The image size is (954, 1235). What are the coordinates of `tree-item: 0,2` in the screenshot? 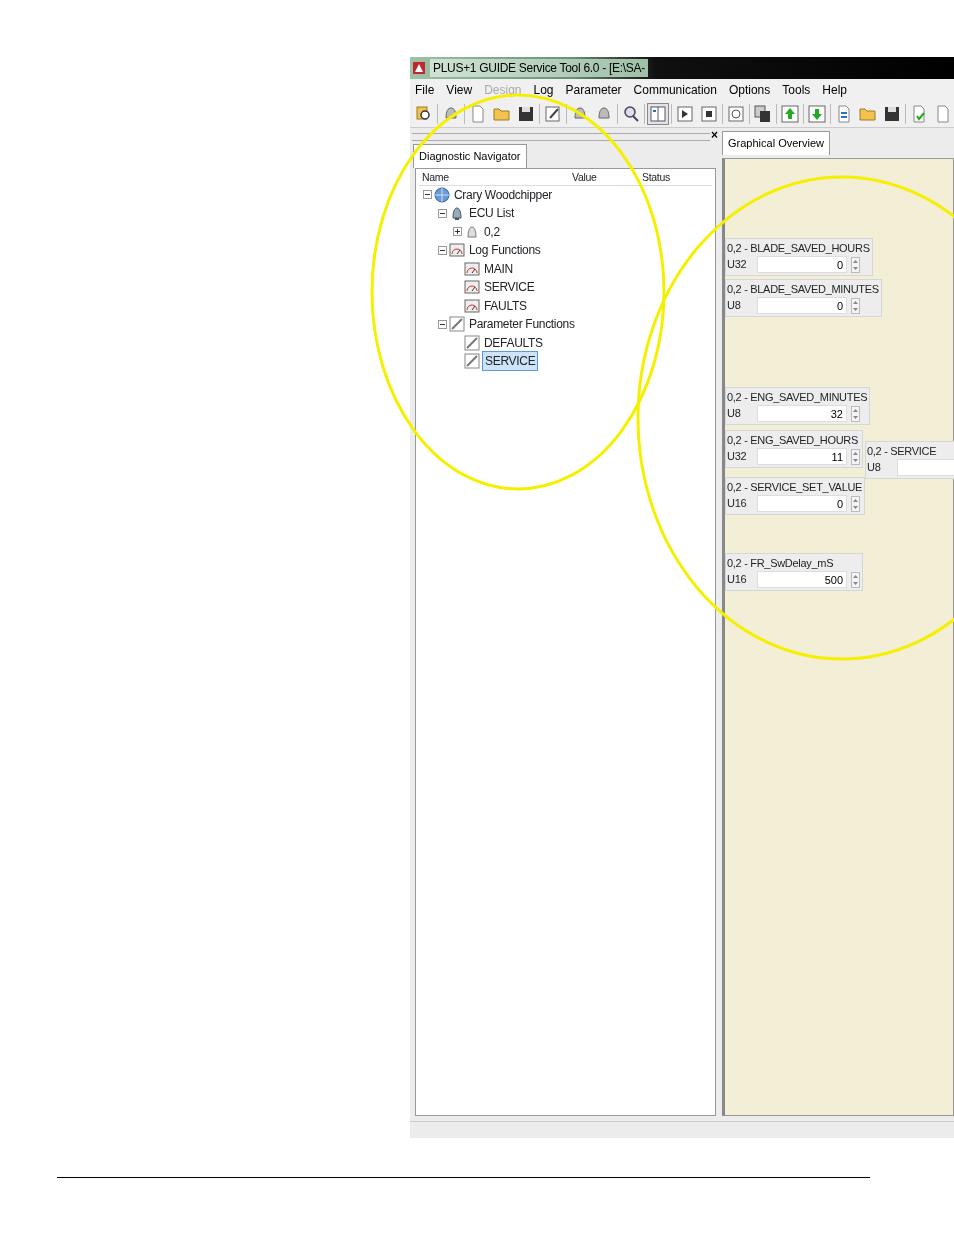 It's located at (492, 231).